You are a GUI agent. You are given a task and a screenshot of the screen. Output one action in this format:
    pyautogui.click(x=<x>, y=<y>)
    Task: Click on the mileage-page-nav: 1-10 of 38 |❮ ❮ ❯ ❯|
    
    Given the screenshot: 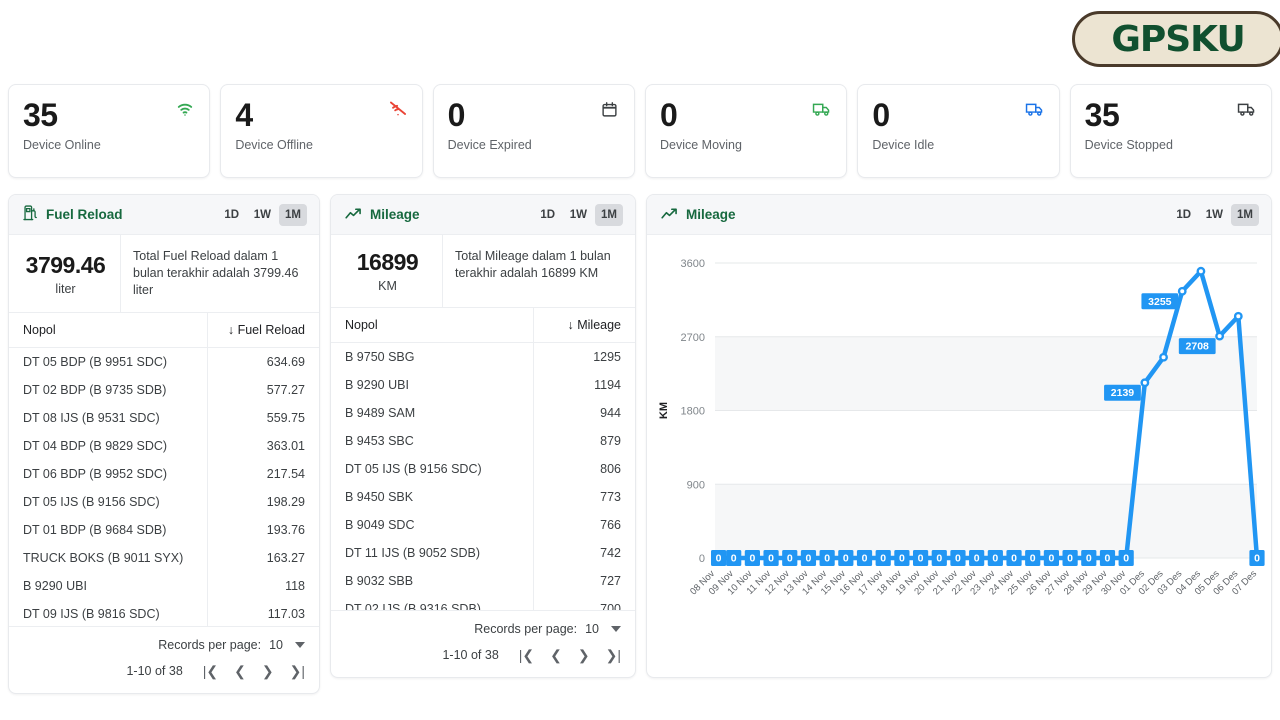 What is the action you would take?
    pyautogui.click(x=482, y=655)
    